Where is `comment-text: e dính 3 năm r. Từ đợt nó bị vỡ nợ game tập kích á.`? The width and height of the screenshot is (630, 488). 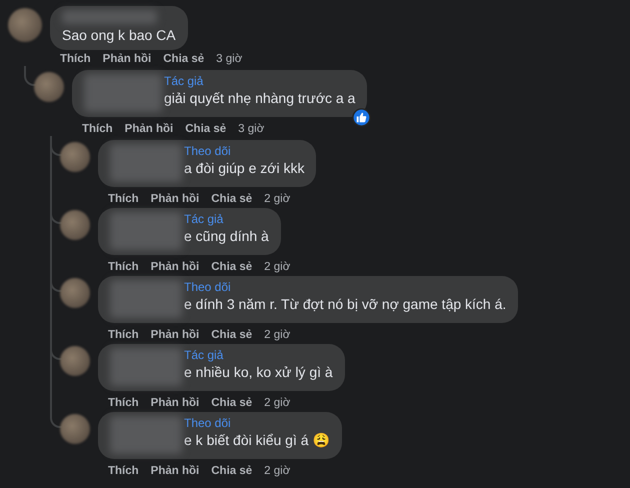
comment-text: e dính 3 năm r. Từ đợt nó bị vỡ nợ game tập kích á. is located at coordinates (345, 304).